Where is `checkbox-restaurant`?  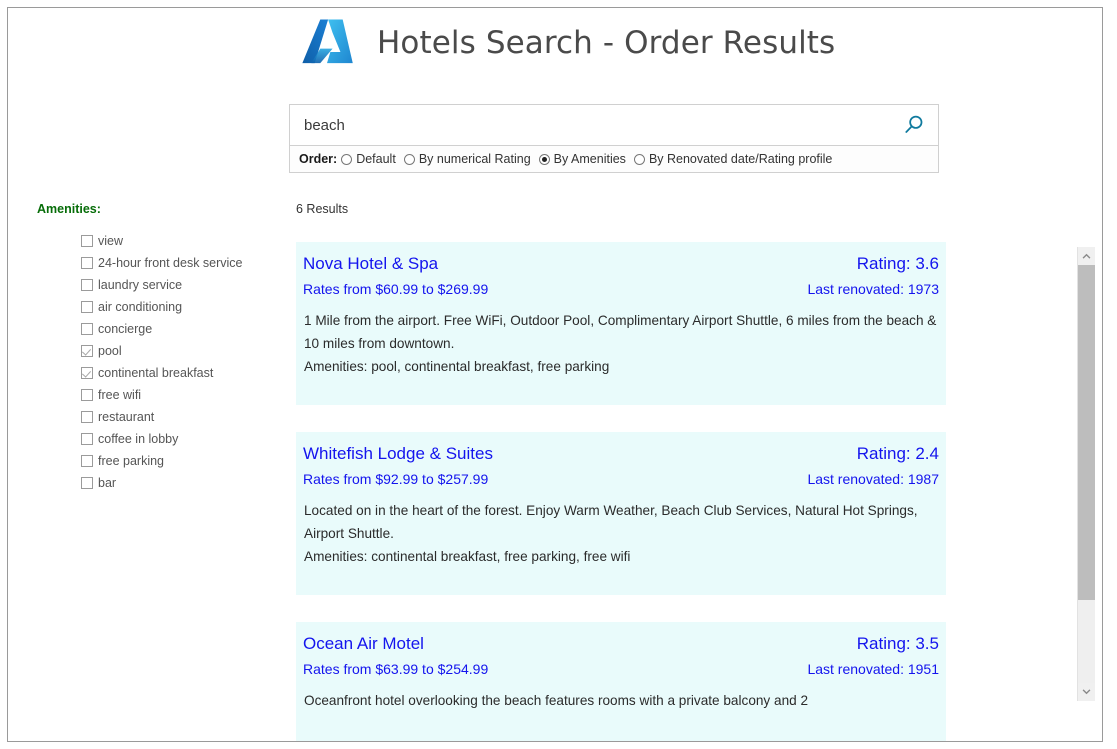
checkbox-restaurant is located at coordinates (87, 417).